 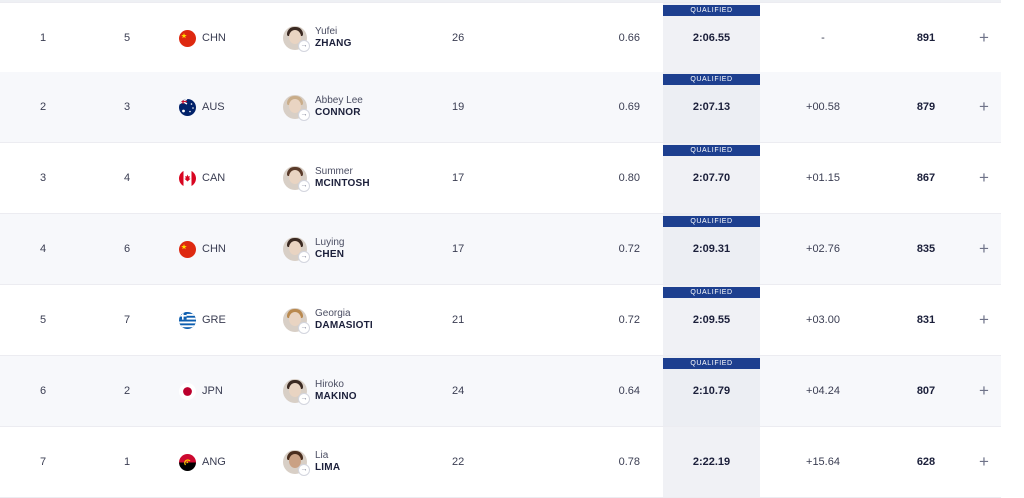 What do you see at coordinates (363, 107) in the screenshot?
I see `athlete-cell: → Abbey Lee CONNOR` at bounding box center [363, 107].